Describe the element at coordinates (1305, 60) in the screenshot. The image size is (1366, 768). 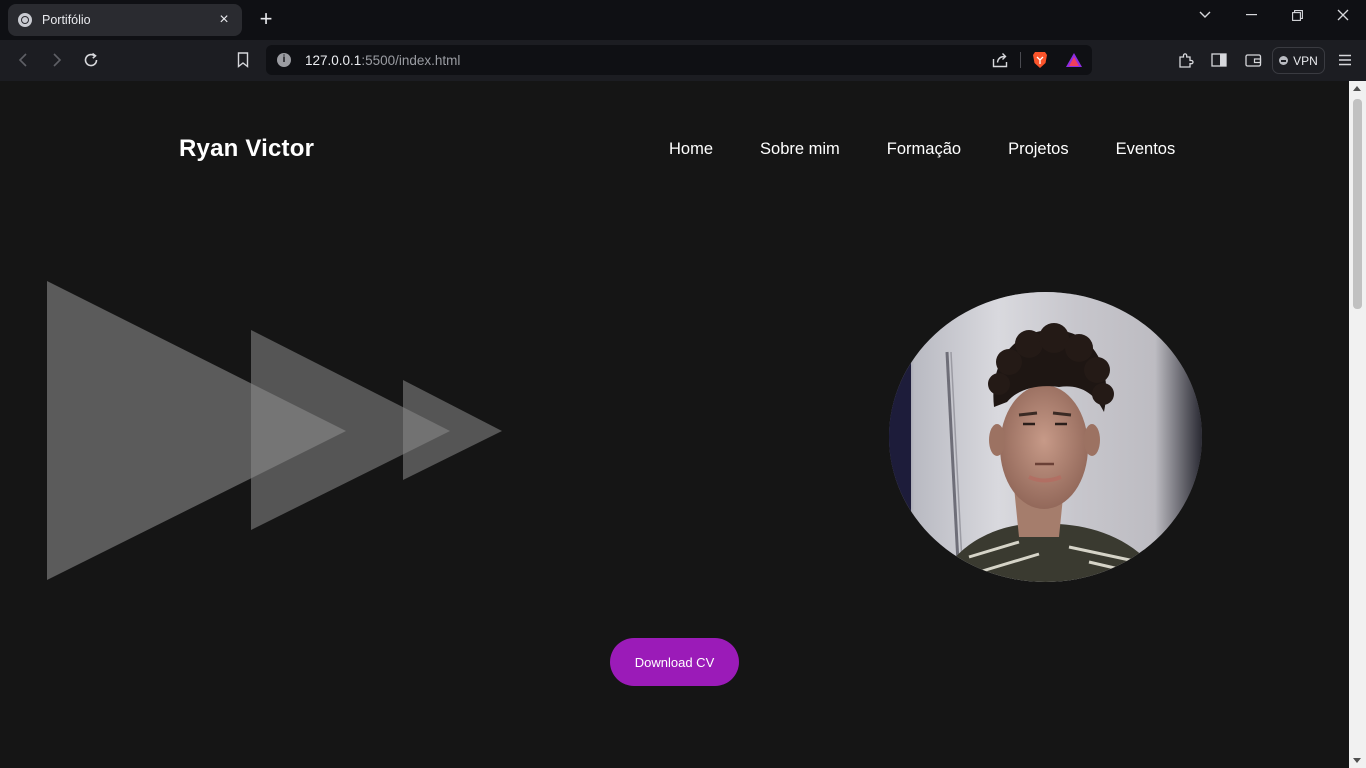
I see `vpn-label: VPN` at that location.